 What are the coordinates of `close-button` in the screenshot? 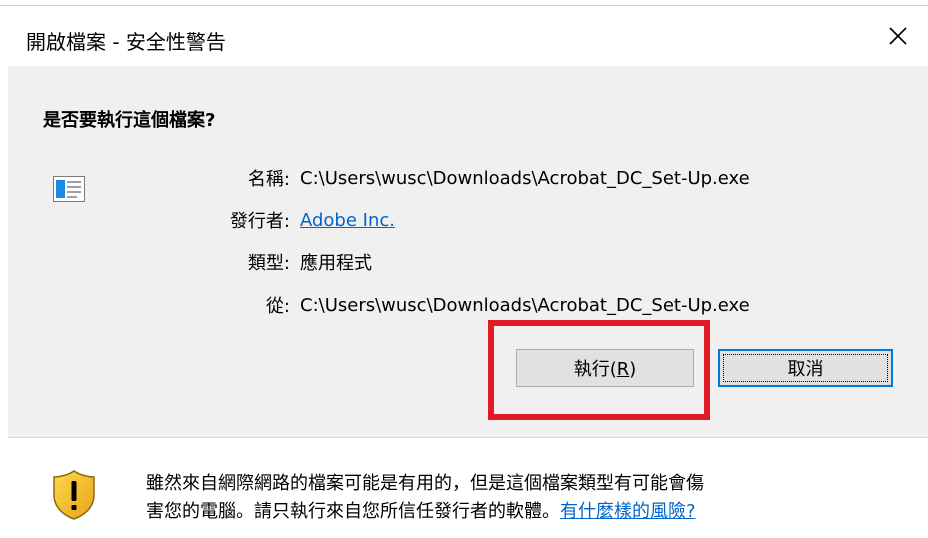 It's located at (898, 36).